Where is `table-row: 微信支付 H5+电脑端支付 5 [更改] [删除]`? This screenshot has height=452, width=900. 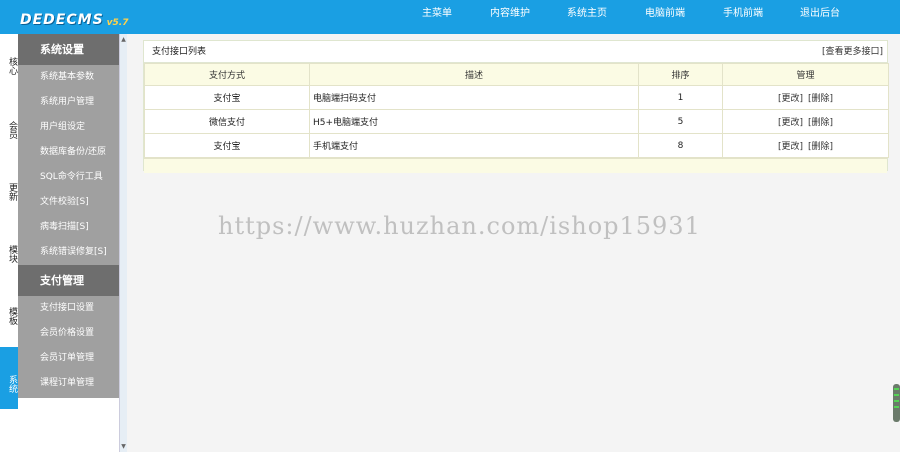 table-row: 微信支付 H5+电脑端支付 5 [更改] [删除] is located at coordinates (516, 121).